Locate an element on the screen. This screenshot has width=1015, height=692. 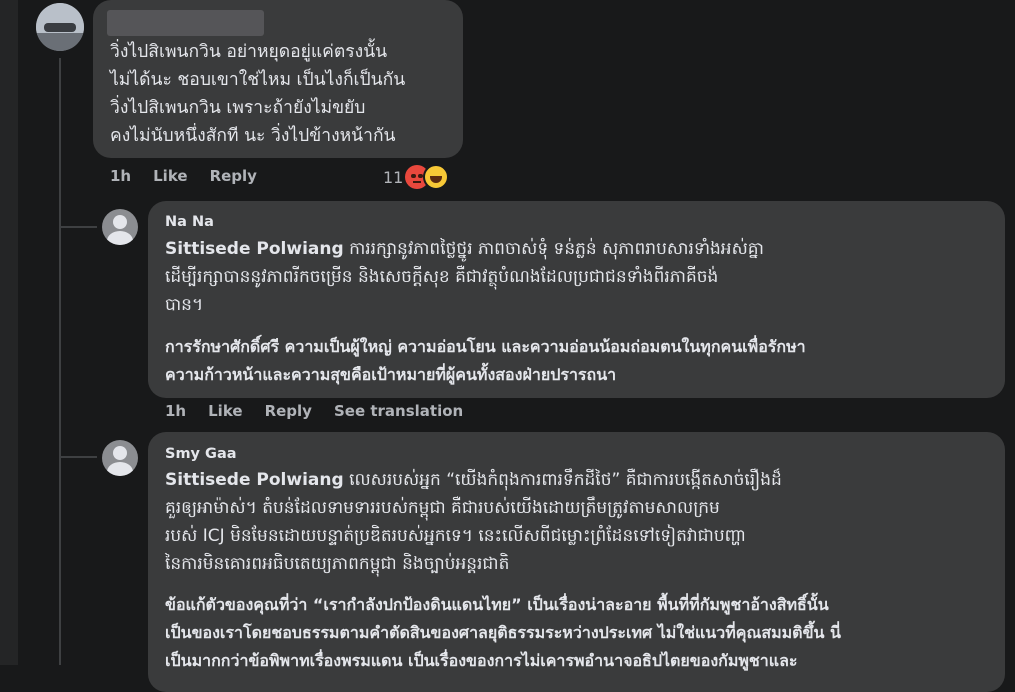
comment-line: วิ่งไปสิเพนกวิน เพราะถ้ายังไม่ขยับ is located at coordinates (238, 108).